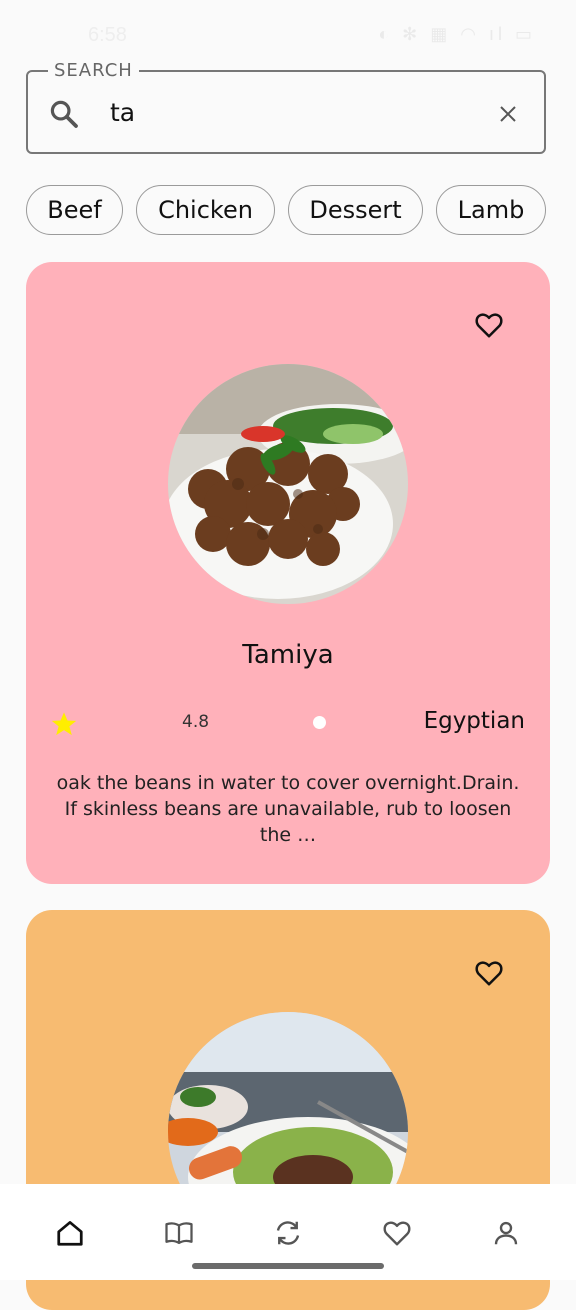  I want to click on search-icon, so click(64, 114).